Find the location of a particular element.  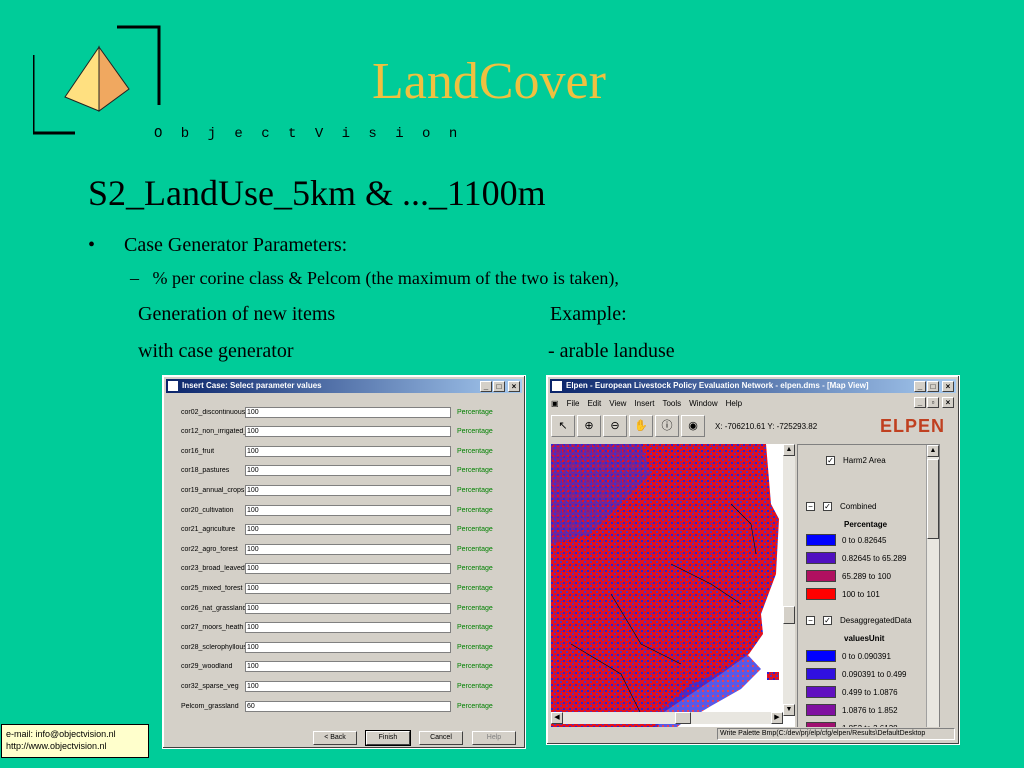

contact-email: e-mail: info@objectvision.nl is located at coordinates (75, 734).